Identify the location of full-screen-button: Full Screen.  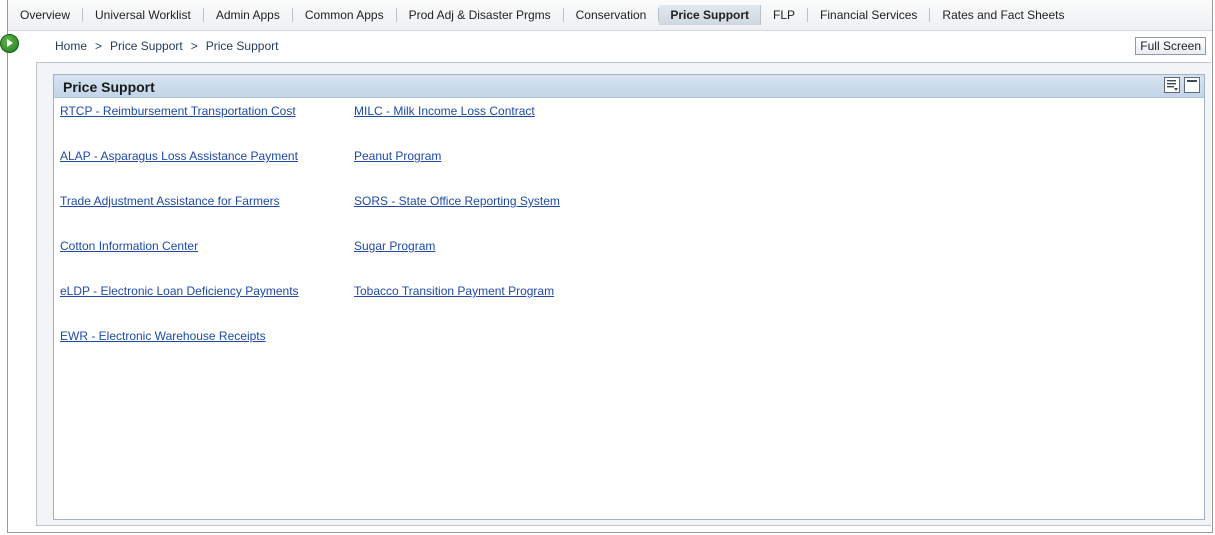
(1170, 46).